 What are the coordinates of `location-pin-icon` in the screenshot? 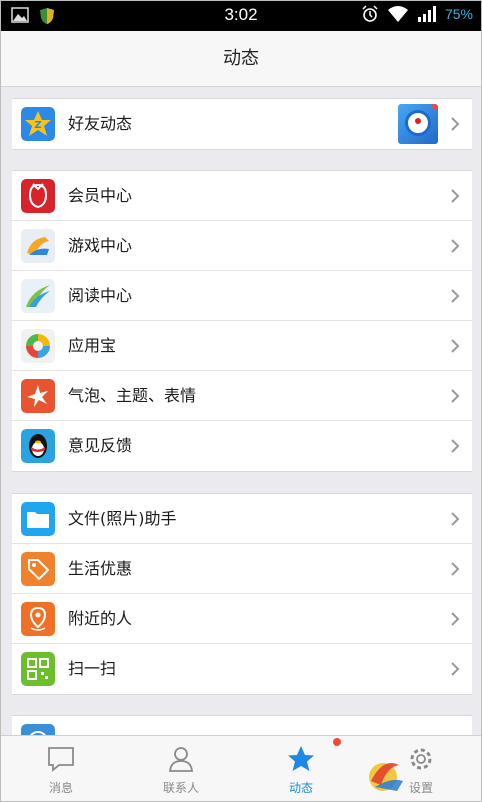 It's located at (38, 619).